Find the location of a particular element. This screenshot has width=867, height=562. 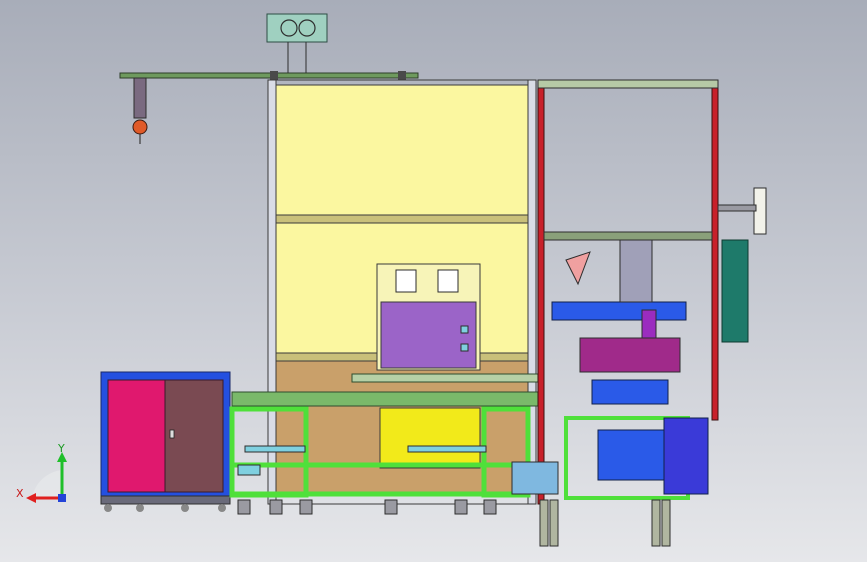

right-legs is located at coordinates (605, 523).